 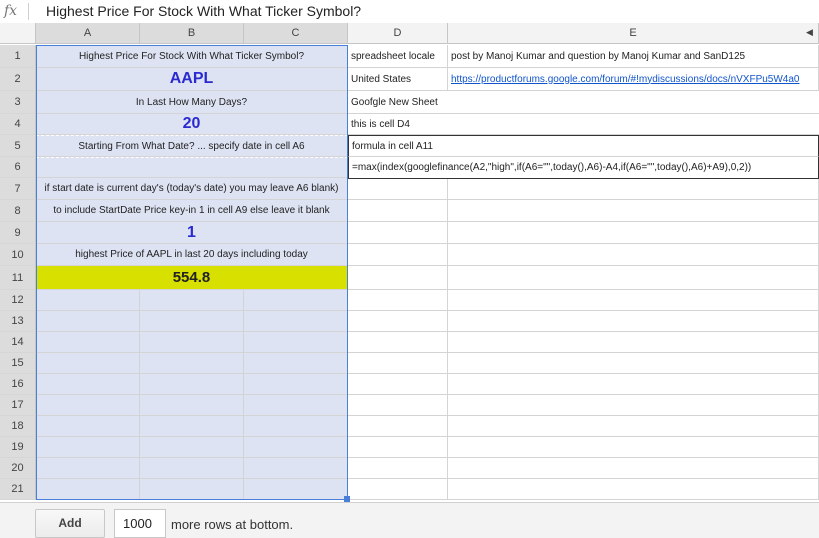 What do you see at coordinates (18, 489) in the screenshot?
I see `row-header-21: 21` at bounding box center [18, 489].